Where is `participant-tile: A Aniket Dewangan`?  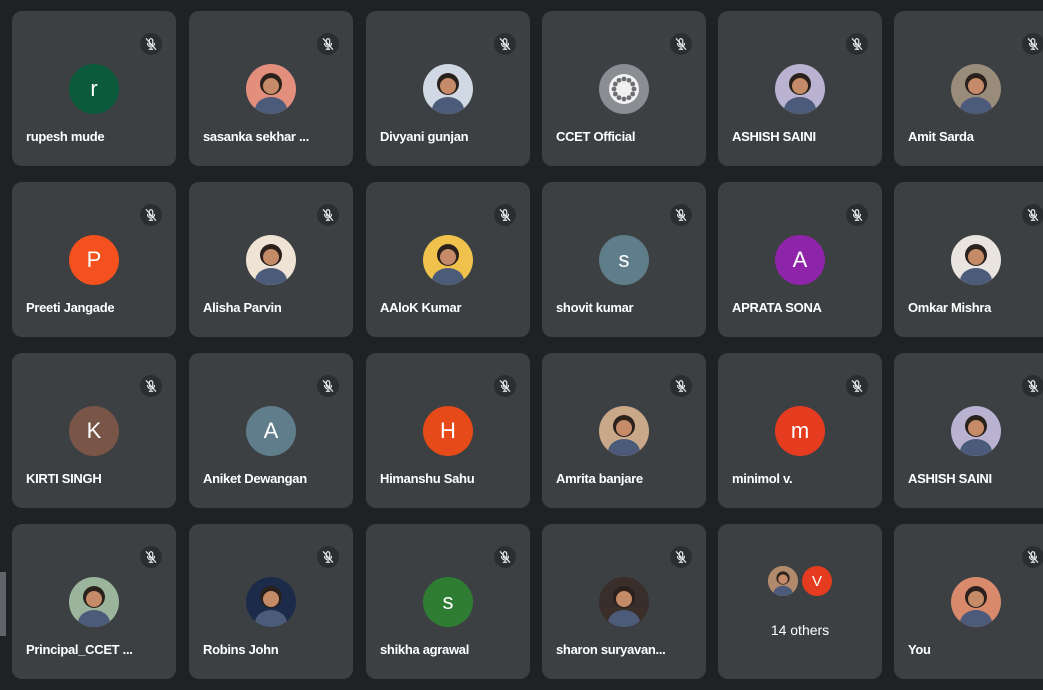 participant-tile: A Aniket Dewangan is located at coordinates (271, 430).